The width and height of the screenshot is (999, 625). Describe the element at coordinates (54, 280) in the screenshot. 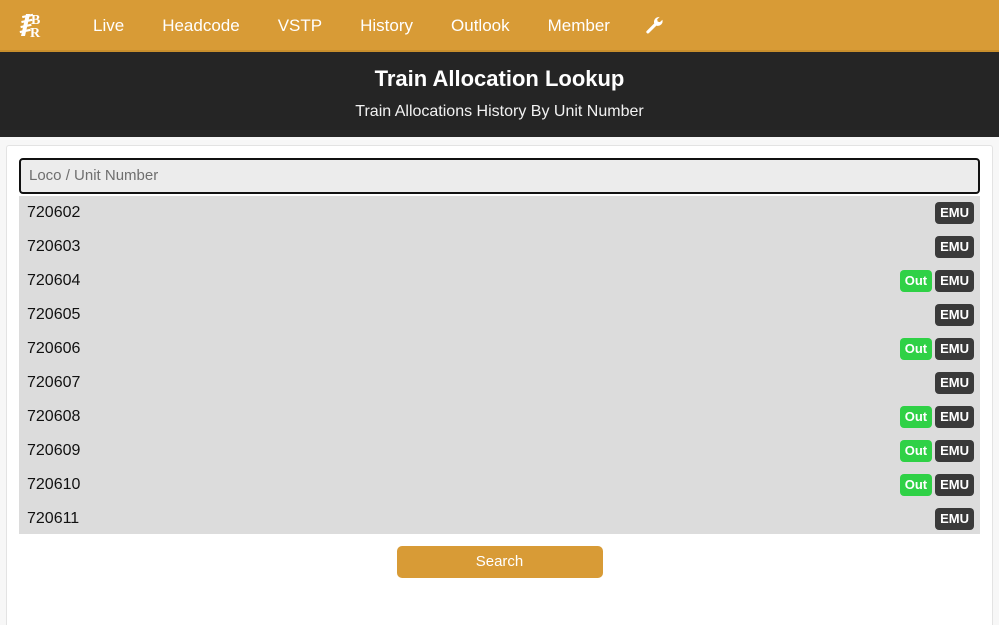

I see `result-unit-number: 720604` at that location.